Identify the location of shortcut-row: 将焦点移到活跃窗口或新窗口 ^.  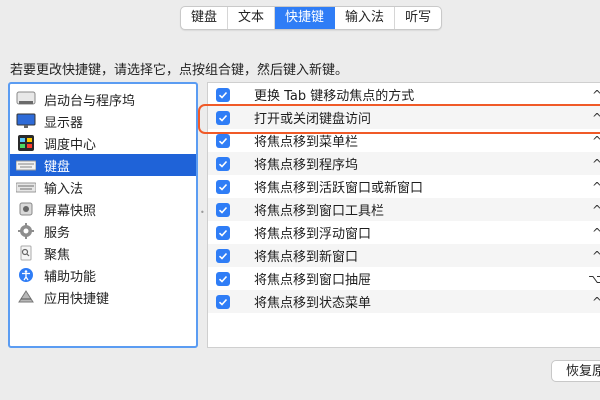
(404, 186).